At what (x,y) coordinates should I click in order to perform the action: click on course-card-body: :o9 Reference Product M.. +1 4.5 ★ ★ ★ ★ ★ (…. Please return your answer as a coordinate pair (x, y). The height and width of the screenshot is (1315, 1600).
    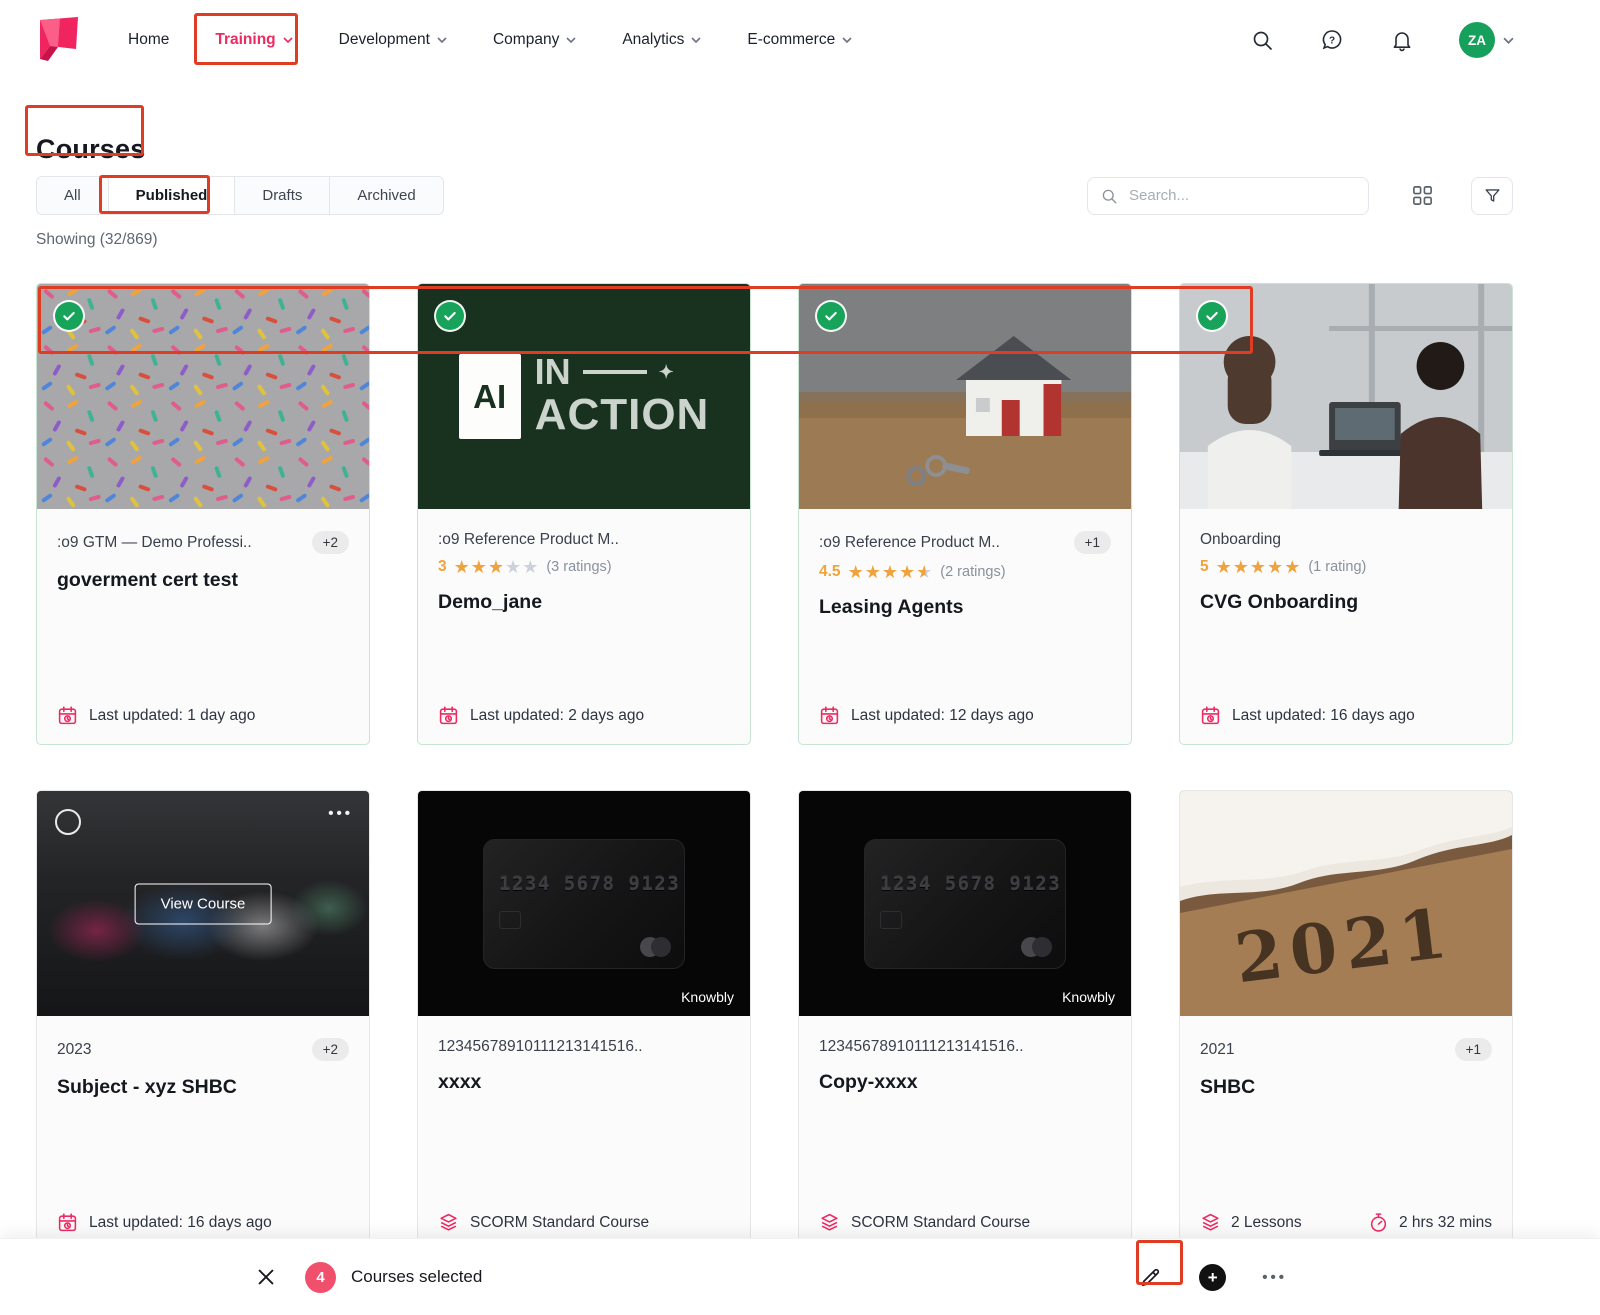
    Looking at the image, I should click on (965, 626).